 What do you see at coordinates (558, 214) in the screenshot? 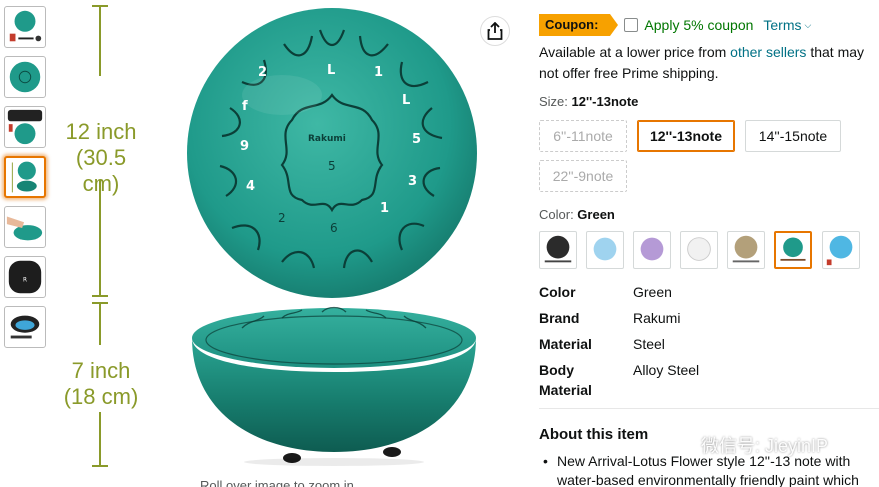
I see `color-label-prefix: Color:` at bounding box center [558, 214].